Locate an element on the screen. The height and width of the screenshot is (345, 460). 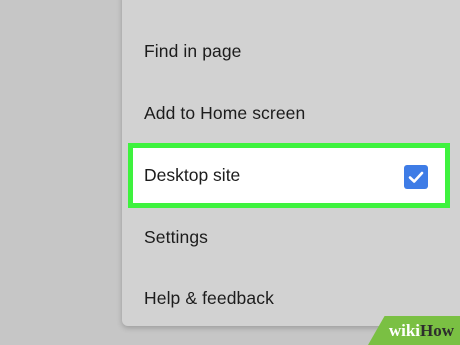
watermark-how-text: How is located at coordinates (437, 330).